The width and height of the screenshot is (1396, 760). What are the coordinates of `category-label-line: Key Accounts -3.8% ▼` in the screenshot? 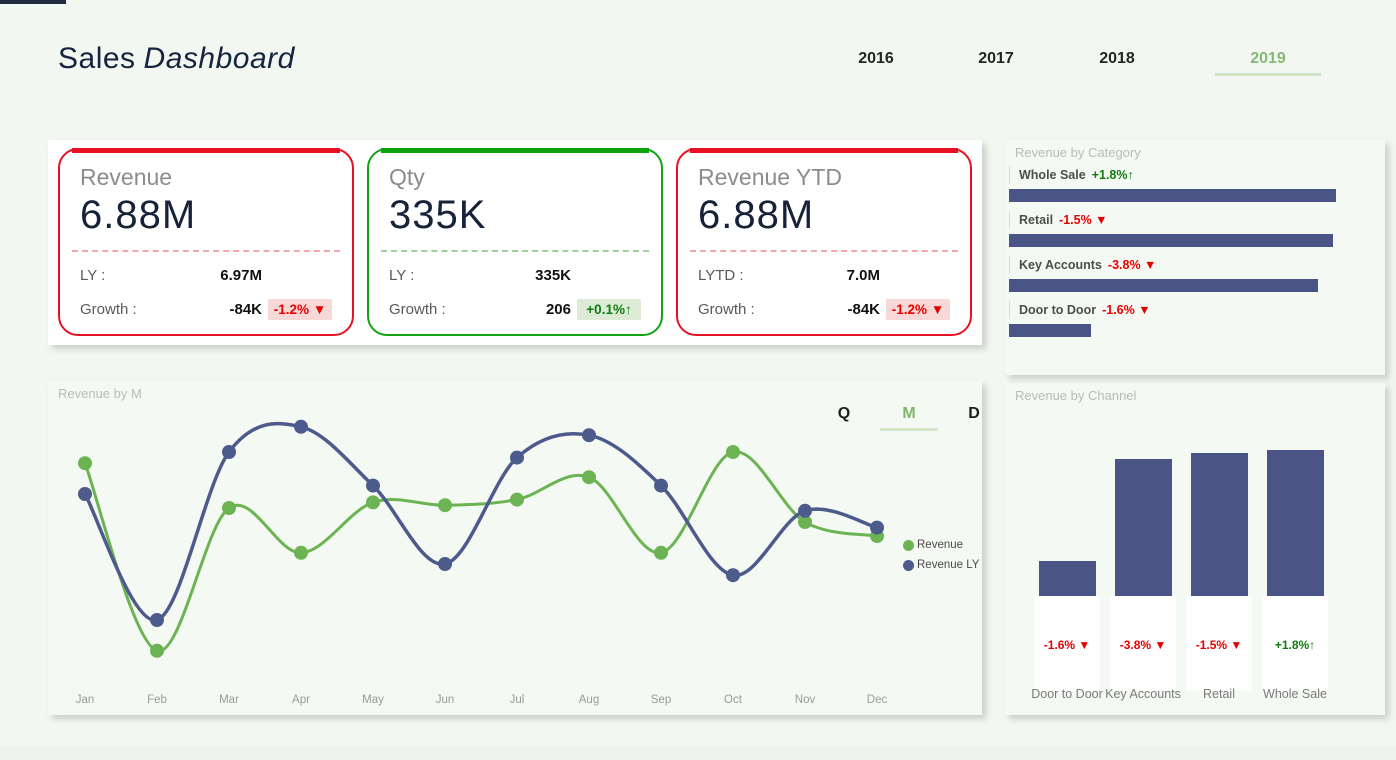 It's located at (1195, 265).